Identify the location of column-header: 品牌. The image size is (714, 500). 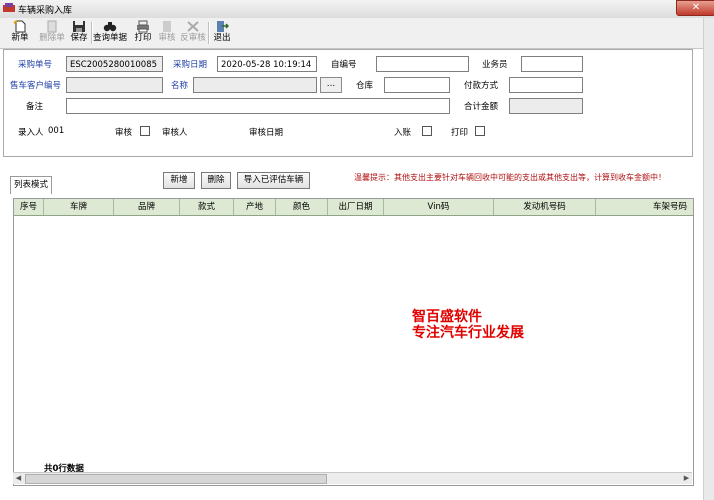
(147, 207).